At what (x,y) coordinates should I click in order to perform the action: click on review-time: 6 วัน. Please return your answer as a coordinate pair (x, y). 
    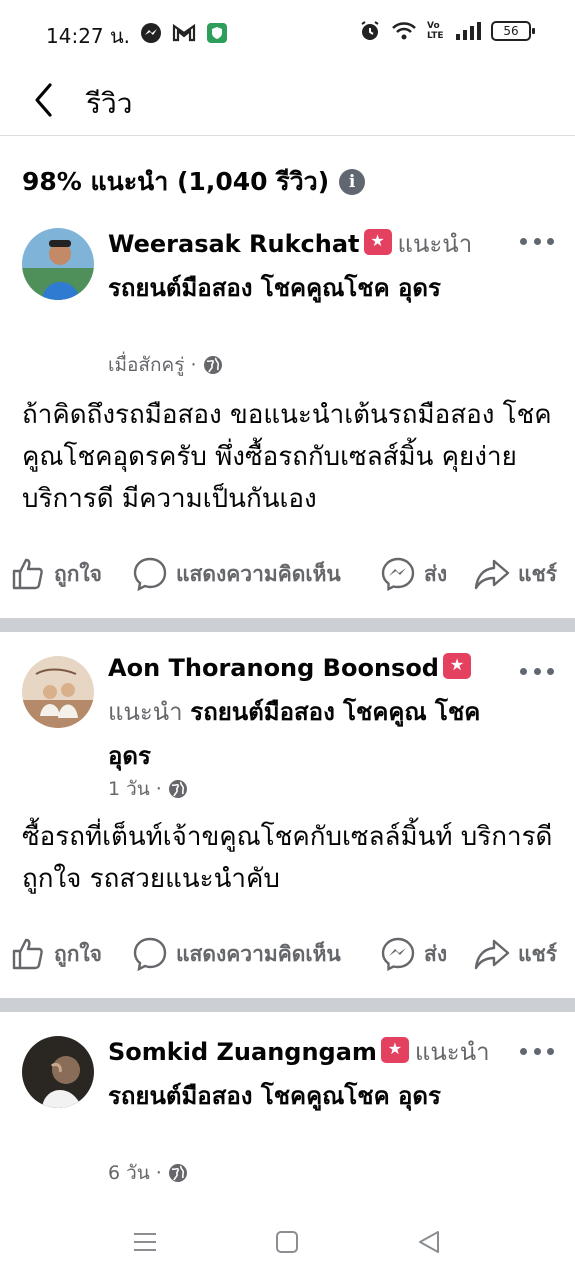
    Looking at the image, I should click on (129, 1173).